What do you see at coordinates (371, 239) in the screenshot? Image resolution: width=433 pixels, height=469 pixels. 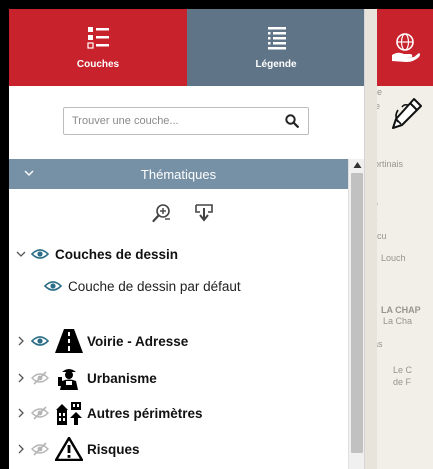 I see `panel-edge-strip` at bounding box center [371, 239].